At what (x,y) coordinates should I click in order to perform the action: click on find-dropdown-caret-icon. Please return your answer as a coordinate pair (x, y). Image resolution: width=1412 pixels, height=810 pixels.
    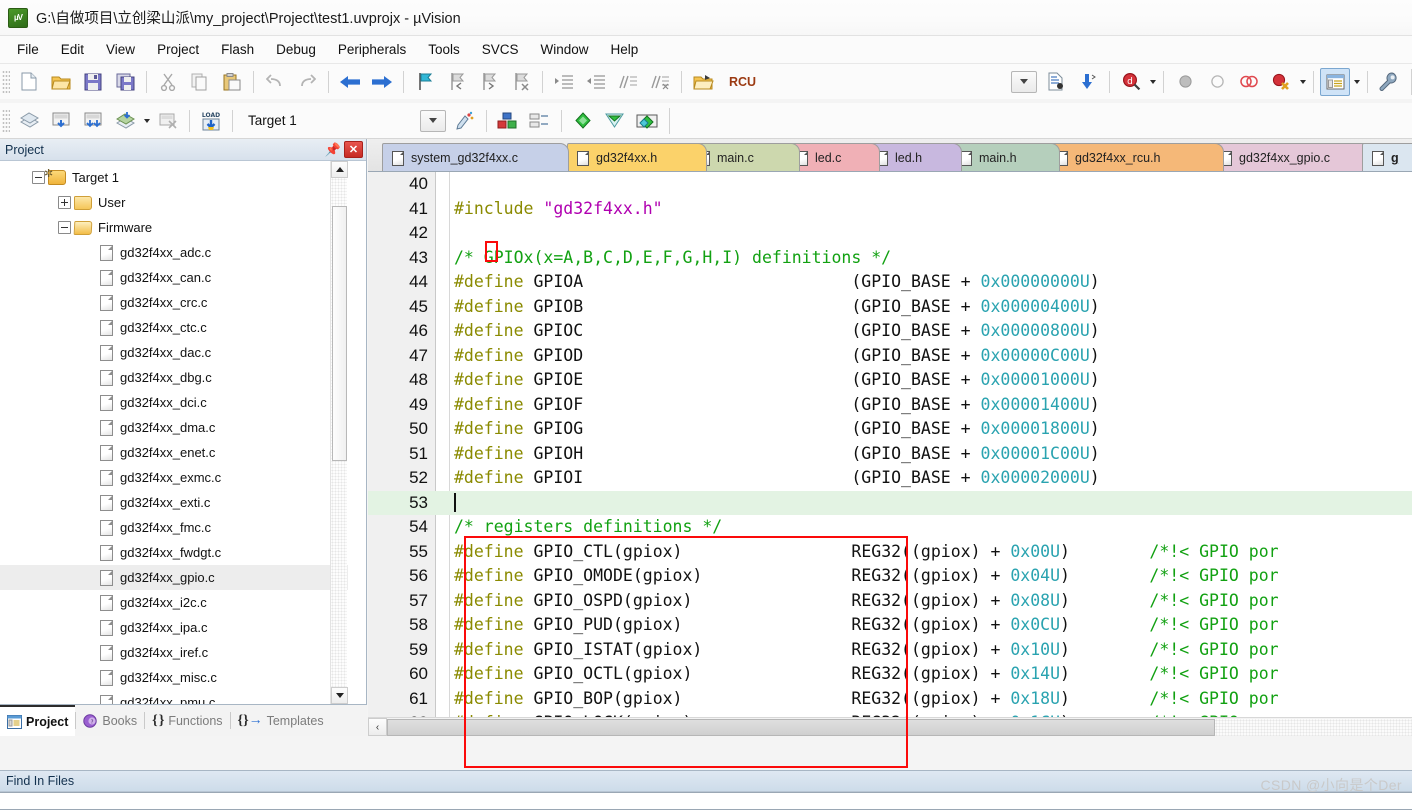
    Looking at the image, I should click on (1152, 82).